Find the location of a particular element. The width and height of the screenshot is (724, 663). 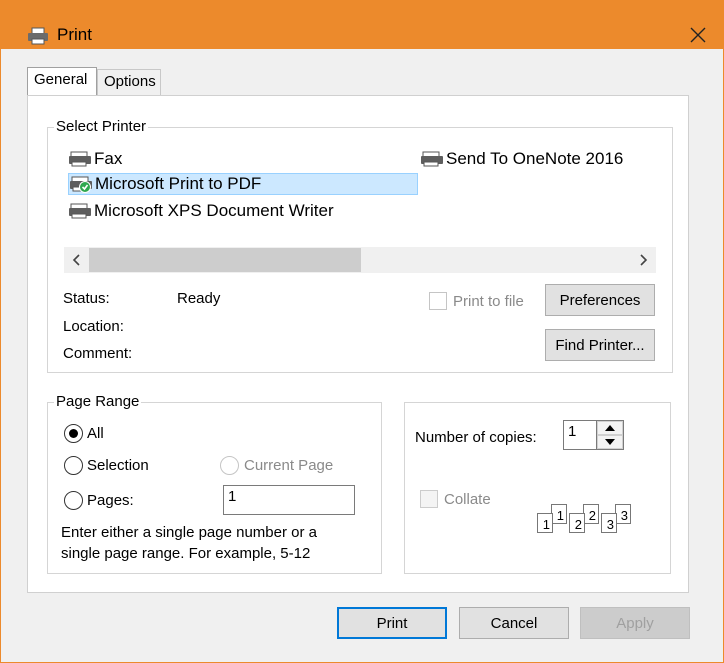

pages-radio is located at coordinates (73, 500).